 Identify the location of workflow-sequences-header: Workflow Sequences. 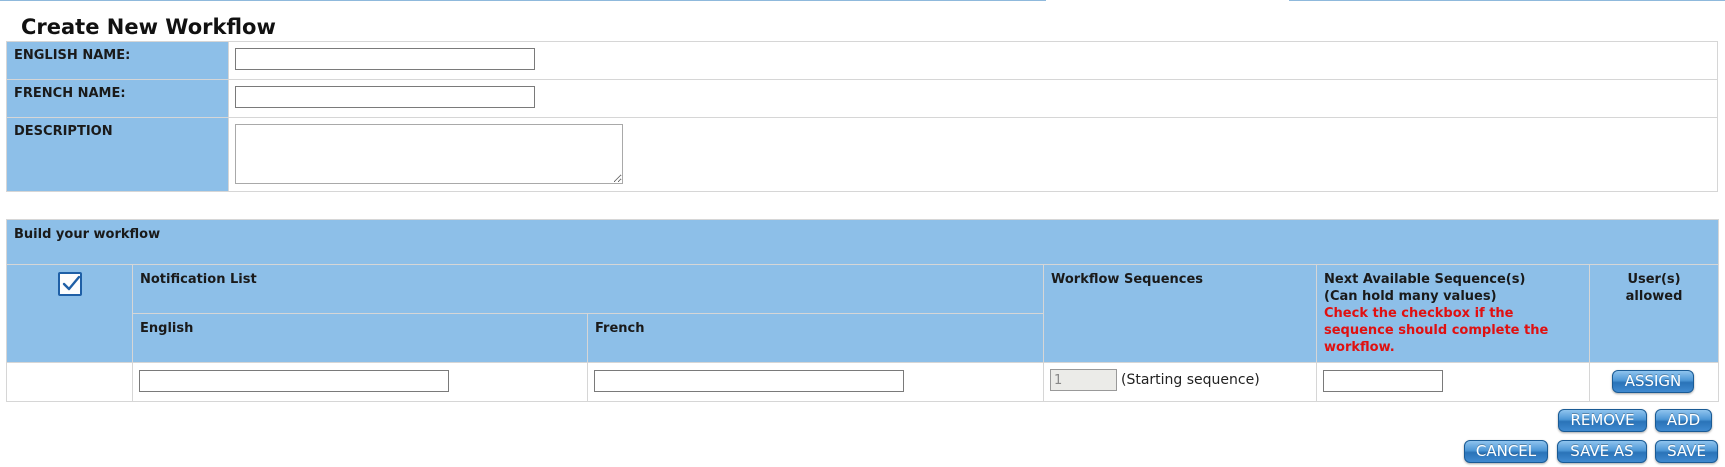
(1180, 313).